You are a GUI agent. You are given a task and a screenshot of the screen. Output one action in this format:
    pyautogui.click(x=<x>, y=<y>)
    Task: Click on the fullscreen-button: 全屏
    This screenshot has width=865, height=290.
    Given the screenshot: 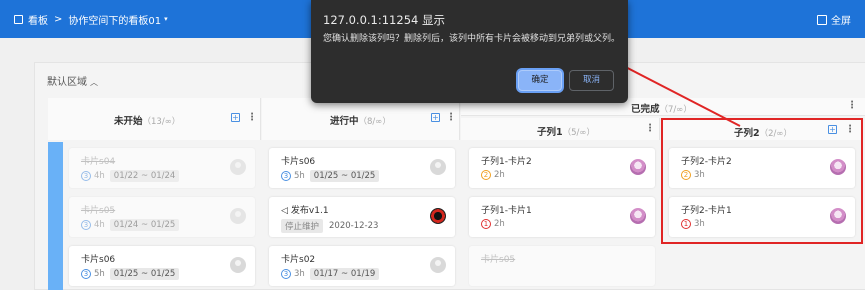 What is the action you would take?
    pyautogui.click(x=834, y=19)
    